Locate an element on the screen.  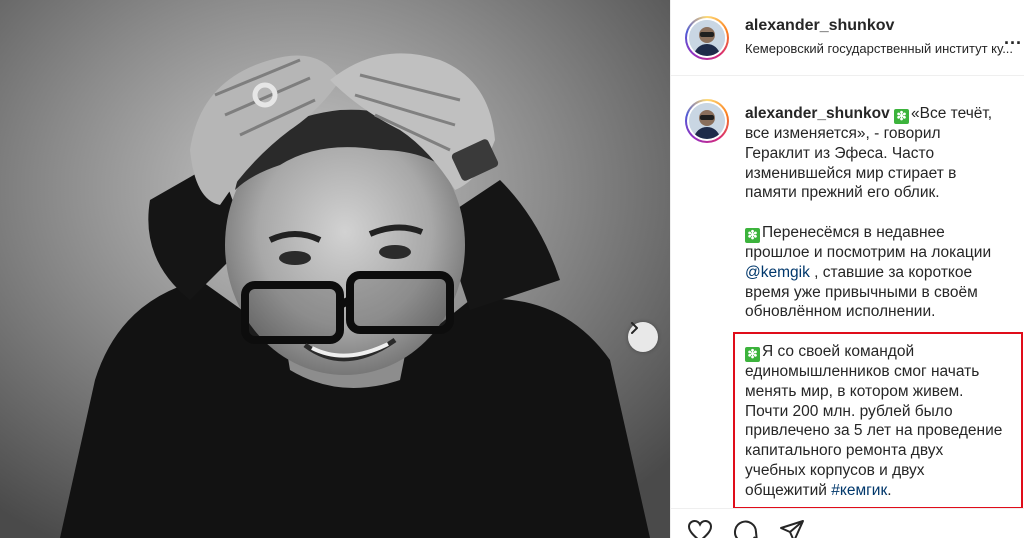
hashtag-link: #кемгик is located at coordinates (859, 490).